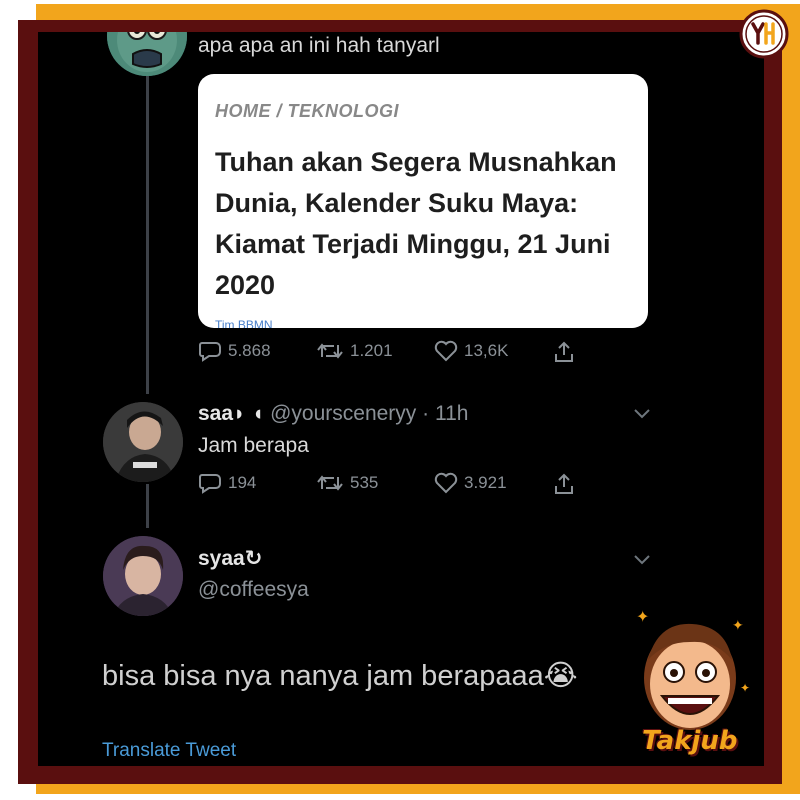 This screenshot has width=800, height=800. Describe the element at coordinates (215, 413) in the screenshot. I see `reply-1-display-name: saa` at that location.